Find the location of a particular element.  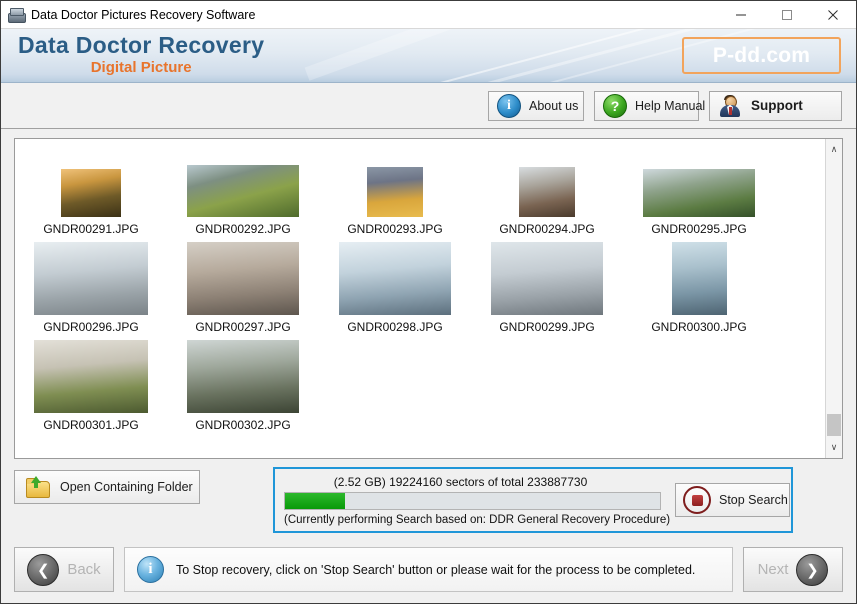

site-logo-text: P-dd.com is located at coordinates (761, 55).